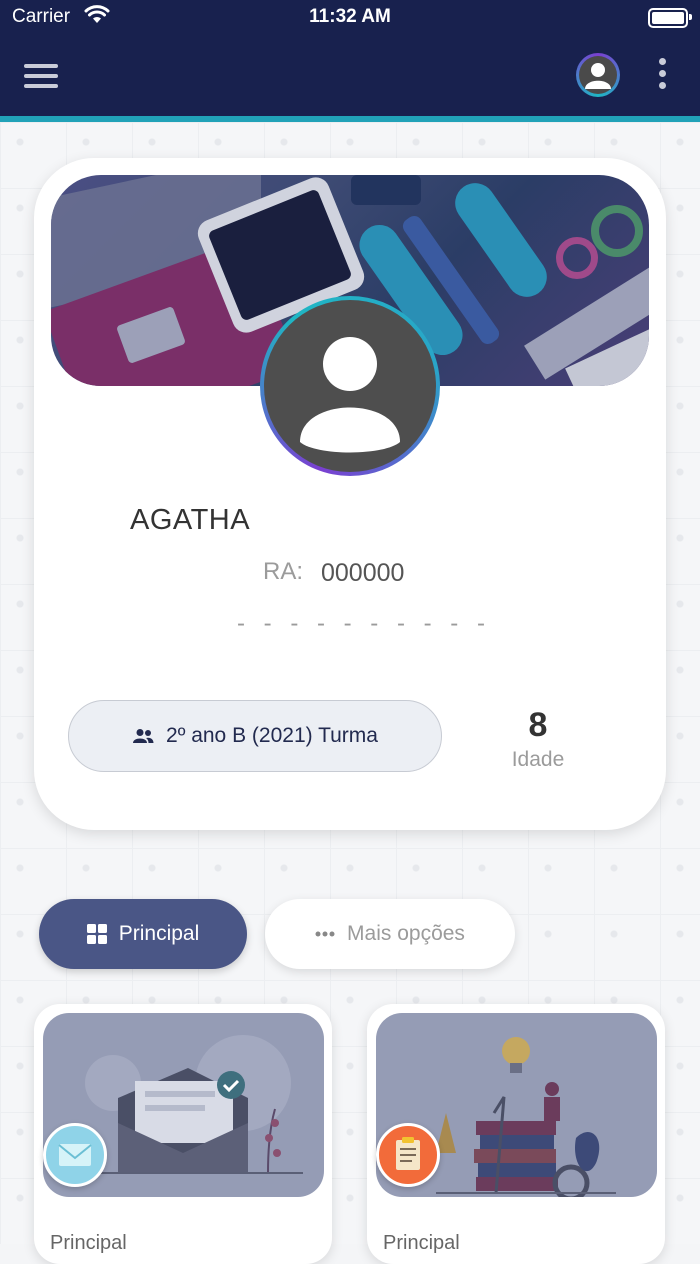 The image size is (700, 1264). I want to click on class-button: 2º ano B (2021) Turma, so click(255, 736).